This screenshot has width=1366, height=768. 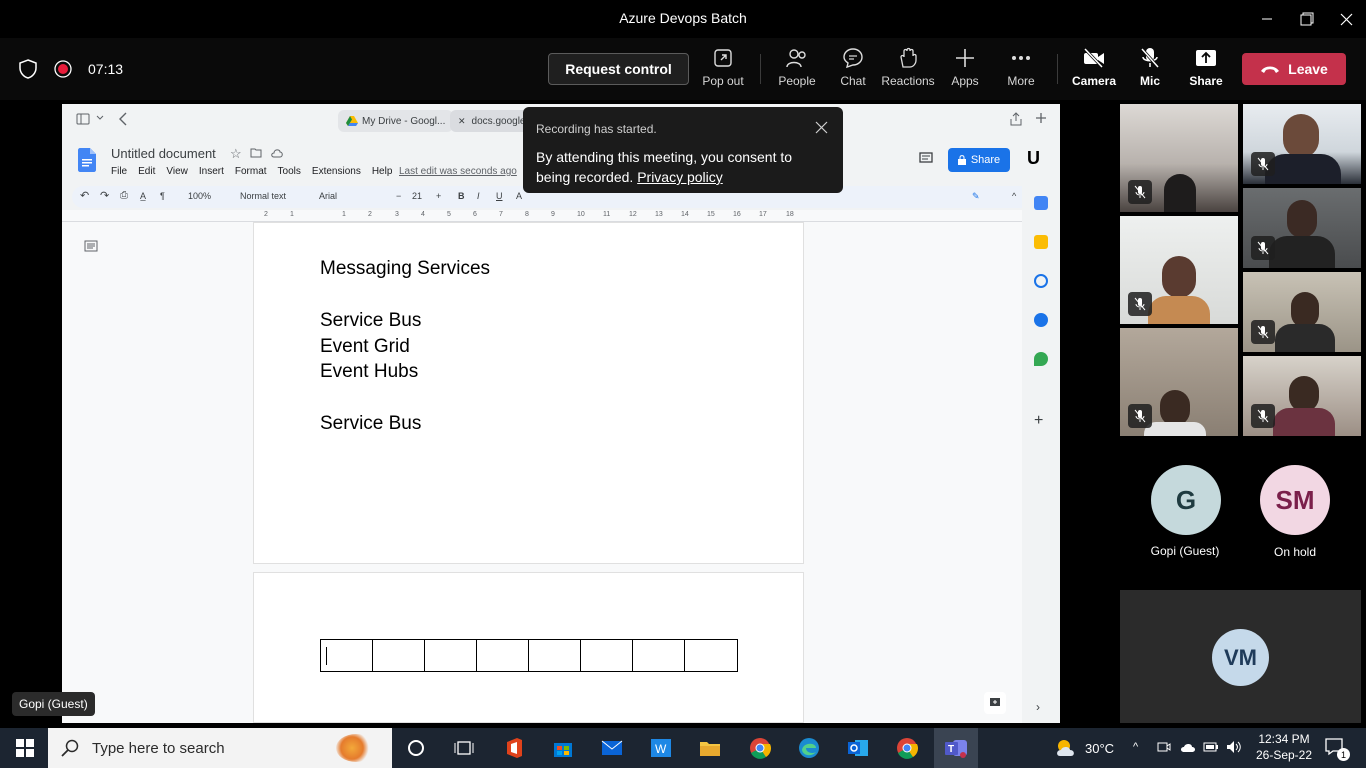 What do you see at coordinates (1295, 500) in the screenshot?
I see `avatar: SM` at bounding box center [1295, 500].